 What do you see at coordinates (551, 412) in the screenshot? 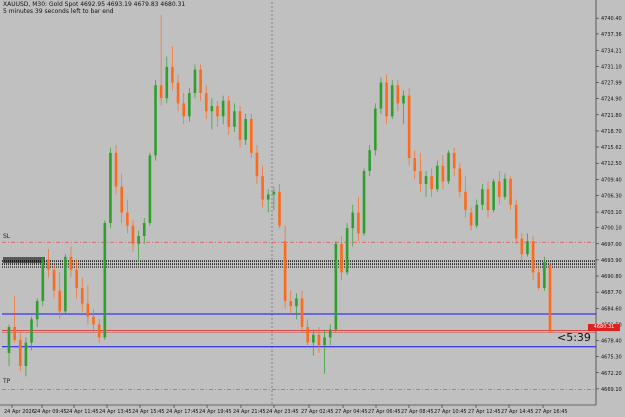
I see `time-tick-label: 27 Apr 16:45` at bounding box center [551, 412].